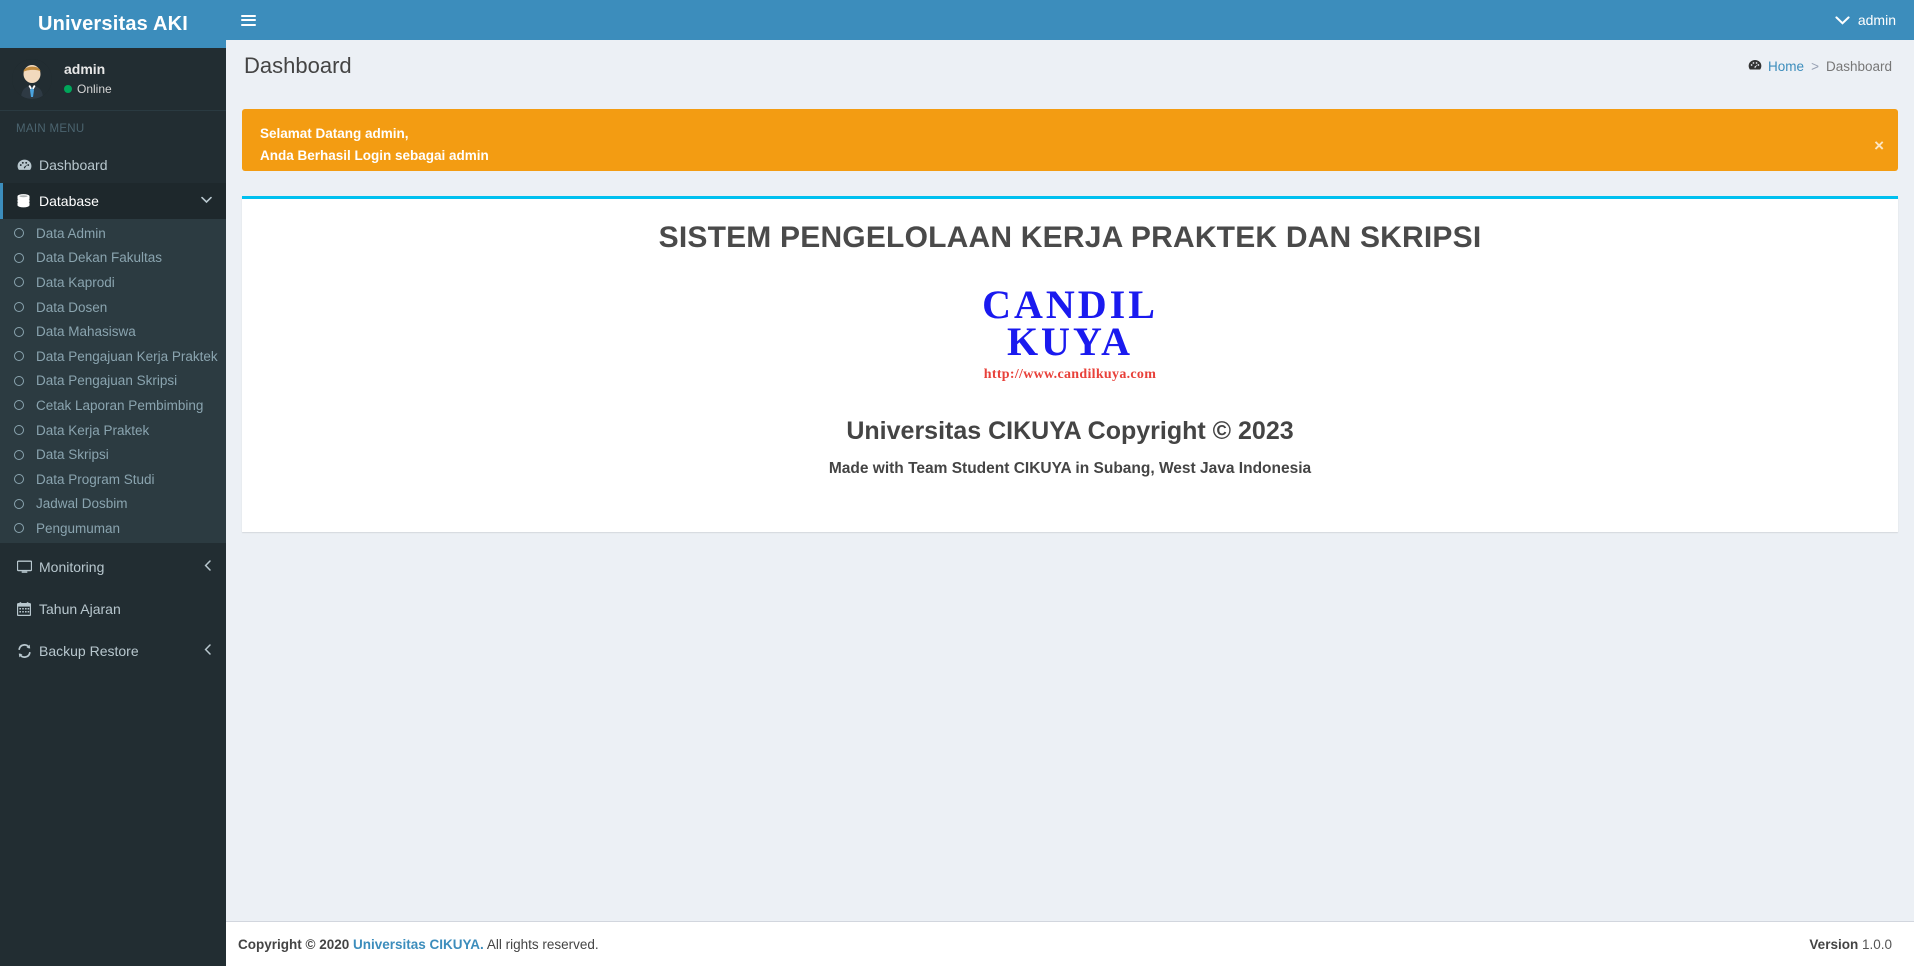  What do you see at coordinates (93, 430) in the screenshot?
I see `sidebar-subitem-label: Data Kerja Praktek` at bounding box center [93, 430].